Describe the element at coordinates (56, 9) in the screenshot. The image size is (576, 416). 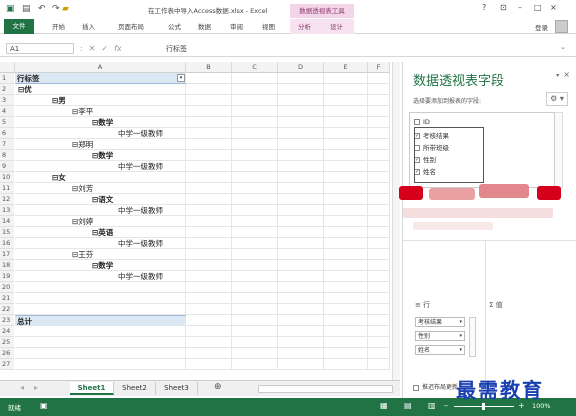
I see `redo-icon: ↷` at that location.